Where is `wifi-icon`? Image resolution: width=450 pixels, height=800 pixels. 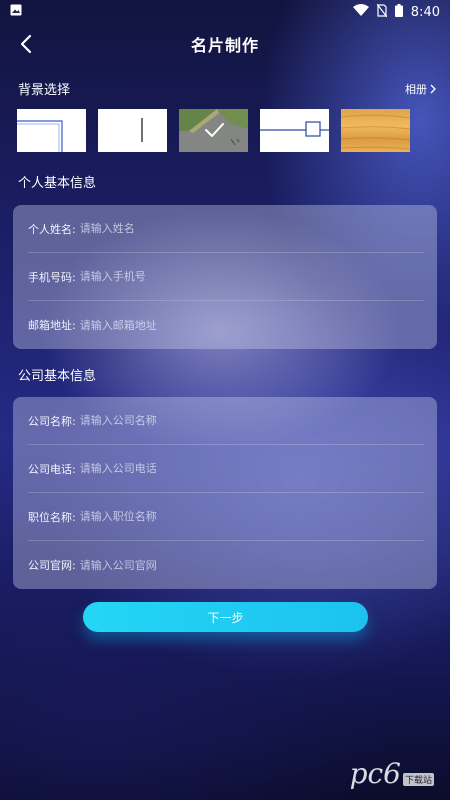
wifi-icon is located at coordinates (360, 12).